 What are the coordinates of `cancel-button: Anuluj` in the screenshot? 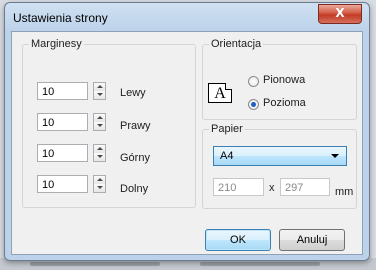 It's located at (312, 240).